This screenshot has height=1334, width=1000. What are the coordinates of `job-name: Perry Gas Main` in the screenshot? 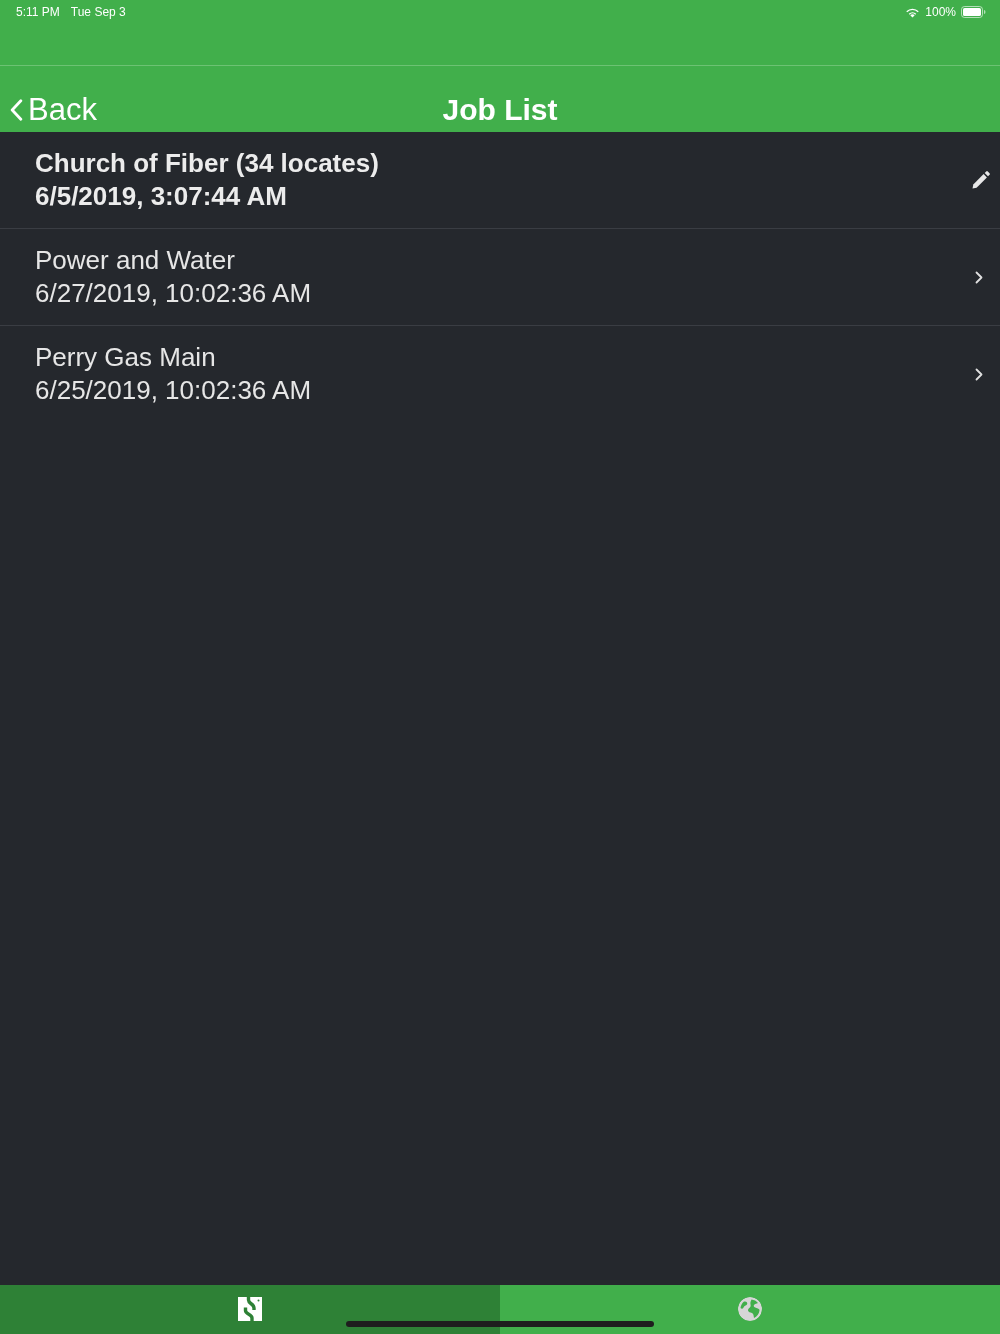 It's located at (126, 357).